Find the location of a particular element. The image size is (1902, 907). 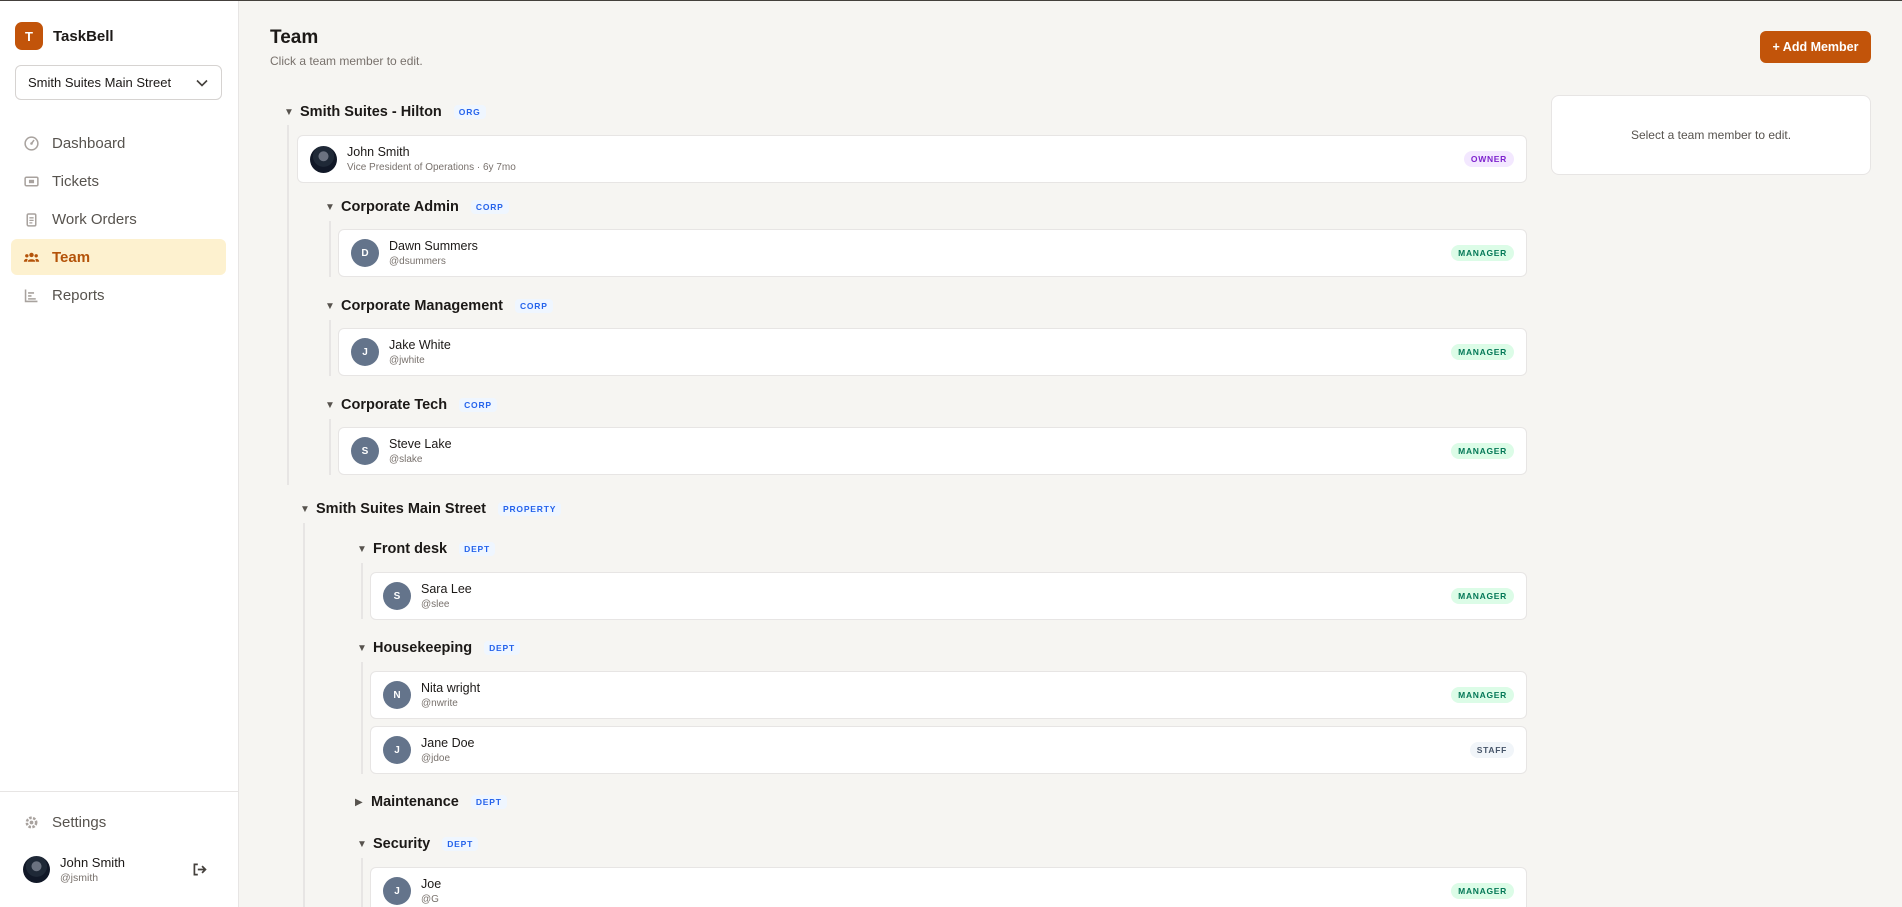

member-handle: @dsummers is located at coordinates (417, 261).